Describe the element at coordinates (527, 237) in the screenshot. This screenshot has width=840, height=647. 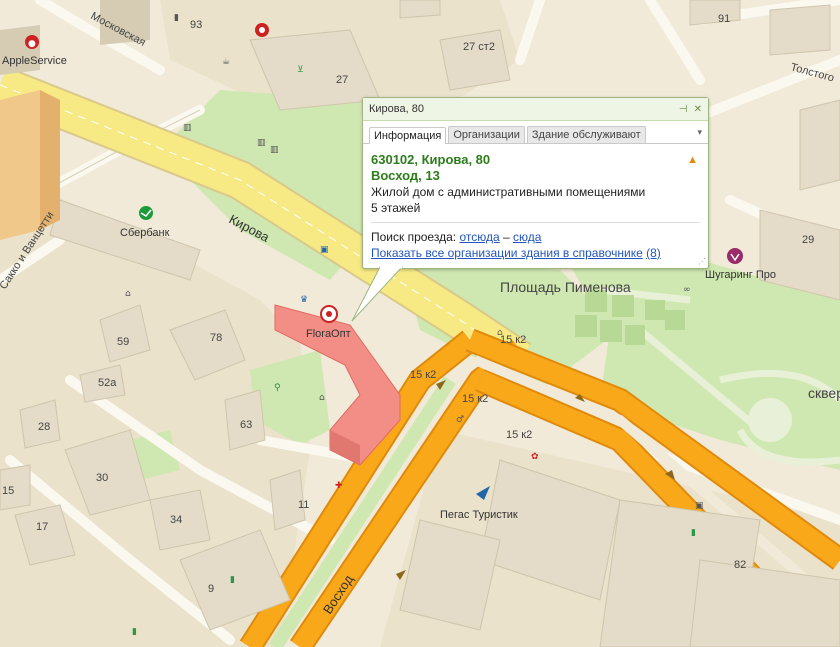
I see `route-to-link: сюда` at that location.